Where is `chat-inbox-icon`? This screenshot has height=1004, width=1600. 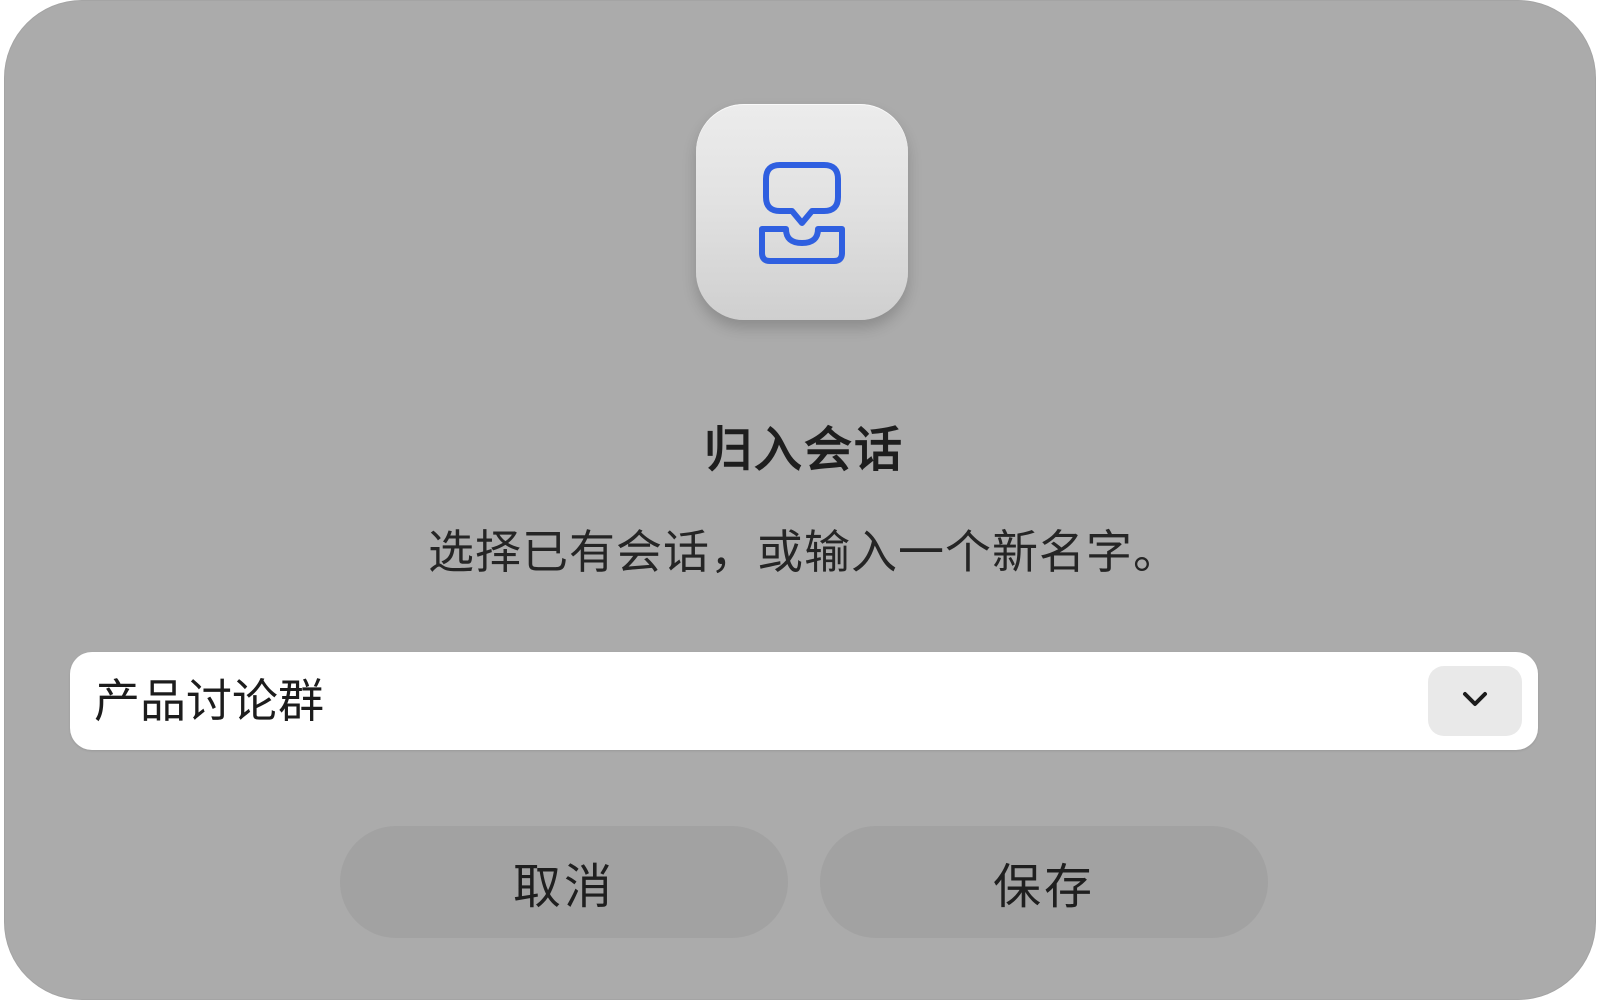 chat-inbox-icon is located at coordinates (802, 212).